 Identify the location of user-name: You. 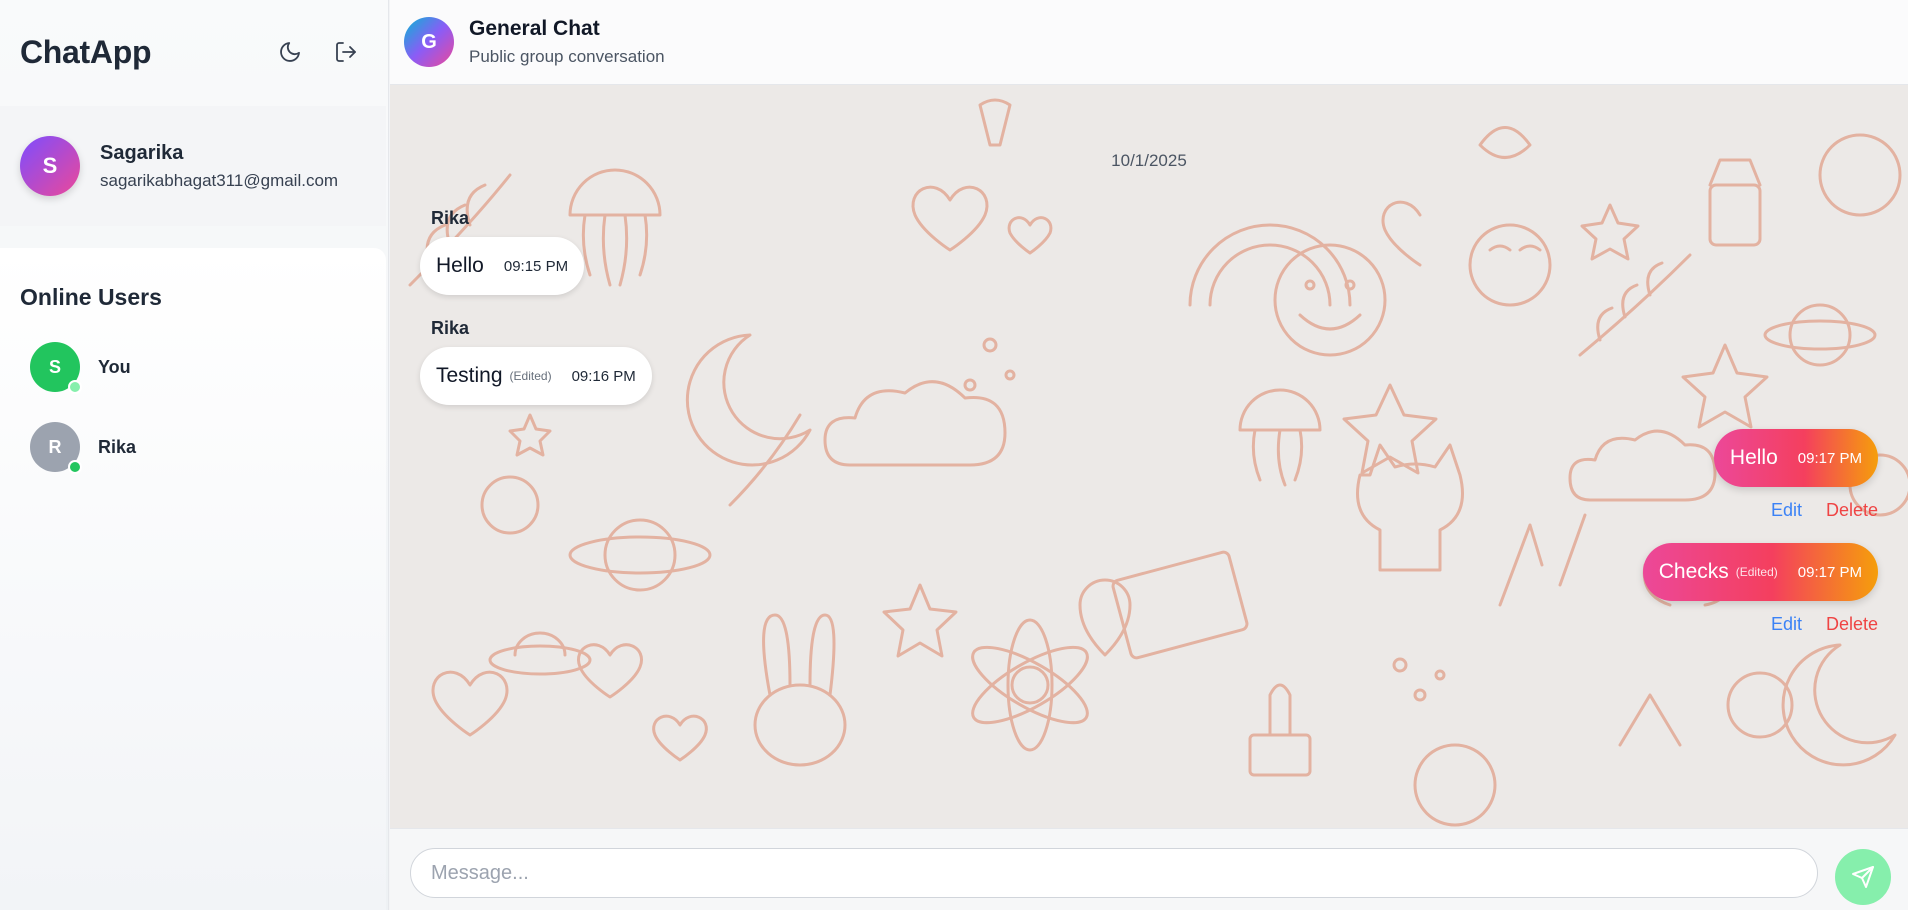
(114, 366).